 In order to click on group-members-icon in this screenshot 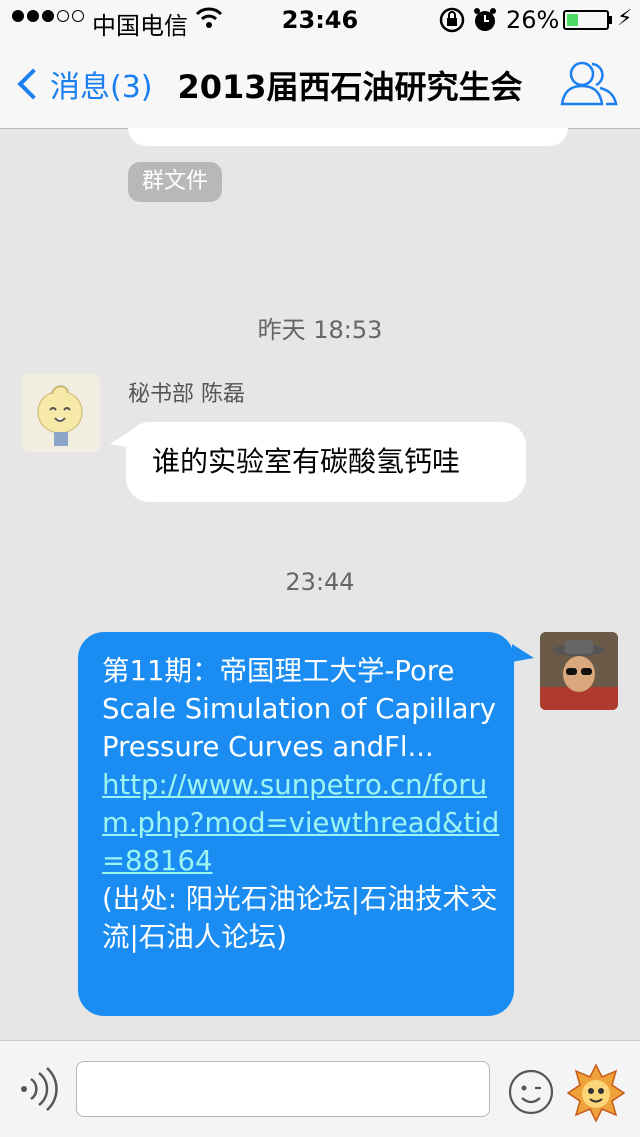, I will do `click(589, 84)`.